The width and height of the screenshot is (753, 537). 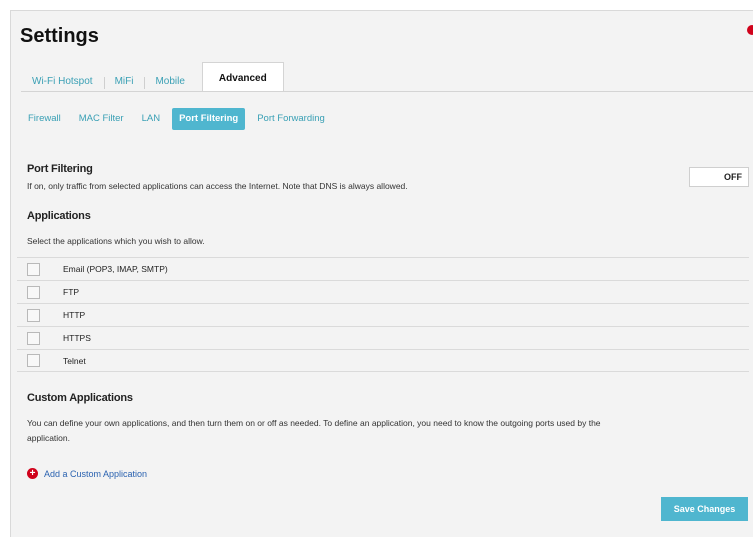 What do you see at coordinates (33, 315) in the screenshot?
I see `http-checkbox` at bounding box center [33, 315].